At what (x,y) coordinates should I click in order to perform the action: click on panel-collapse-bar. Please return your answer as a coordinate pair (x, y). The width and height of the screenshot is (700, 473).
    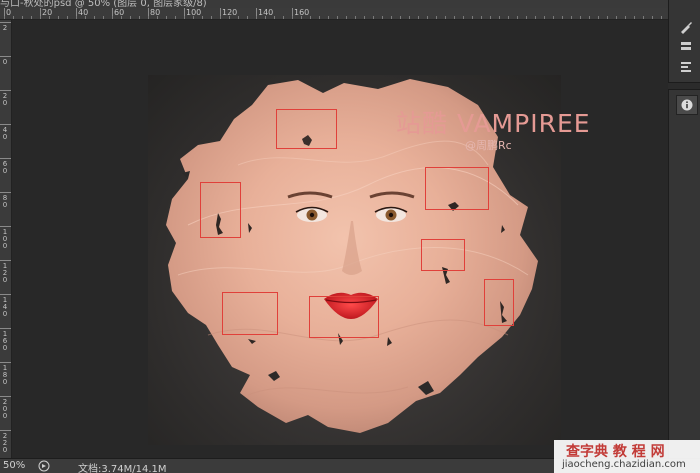
    Looking at the image, I should click on (684, 86).